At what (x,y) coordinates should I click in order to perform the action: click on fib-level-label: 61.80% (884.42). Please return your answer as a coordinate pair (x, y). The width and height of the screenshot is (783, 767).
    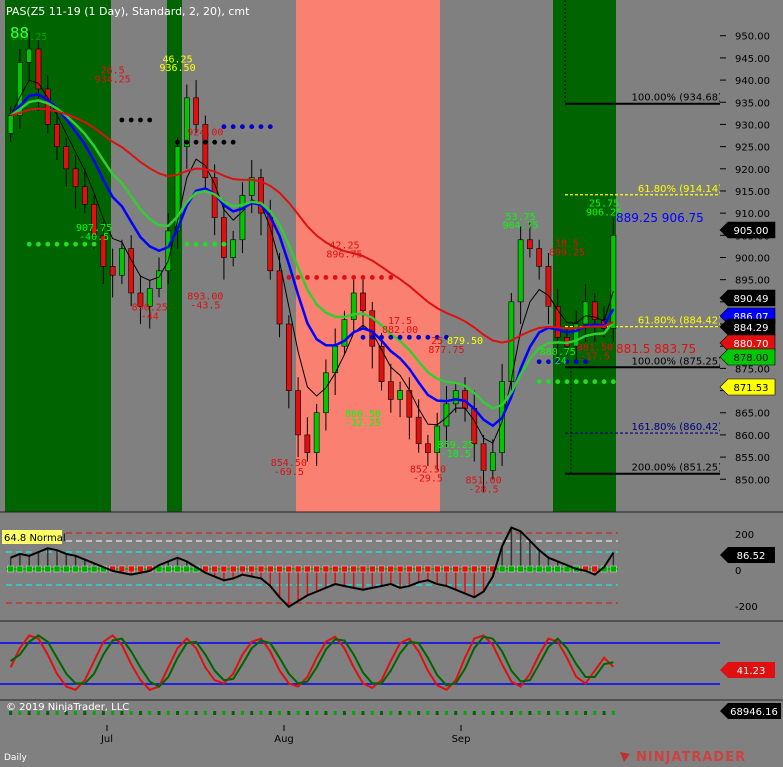
    Looking at the image, I should click on (680, 321).